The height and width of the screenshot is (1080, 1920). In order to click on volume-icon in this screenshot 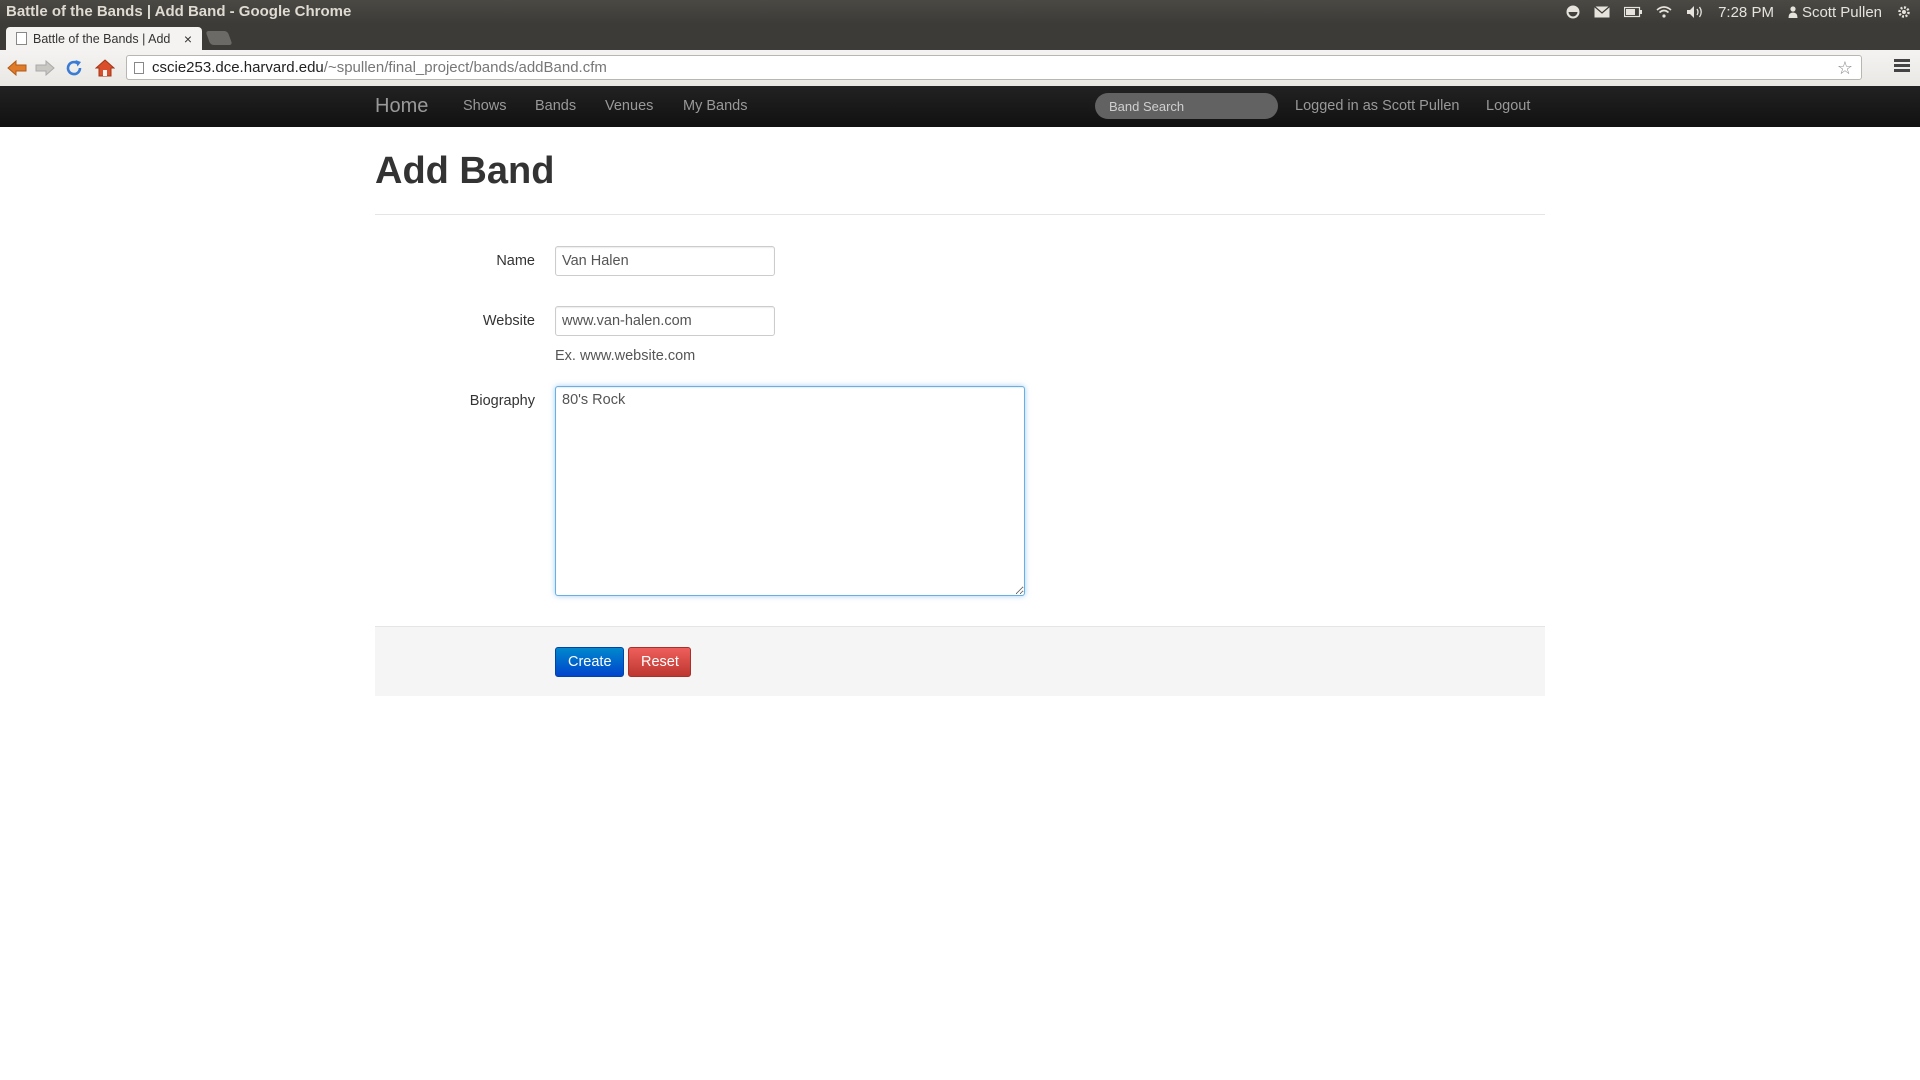, I will do `click(1695, 12)`.